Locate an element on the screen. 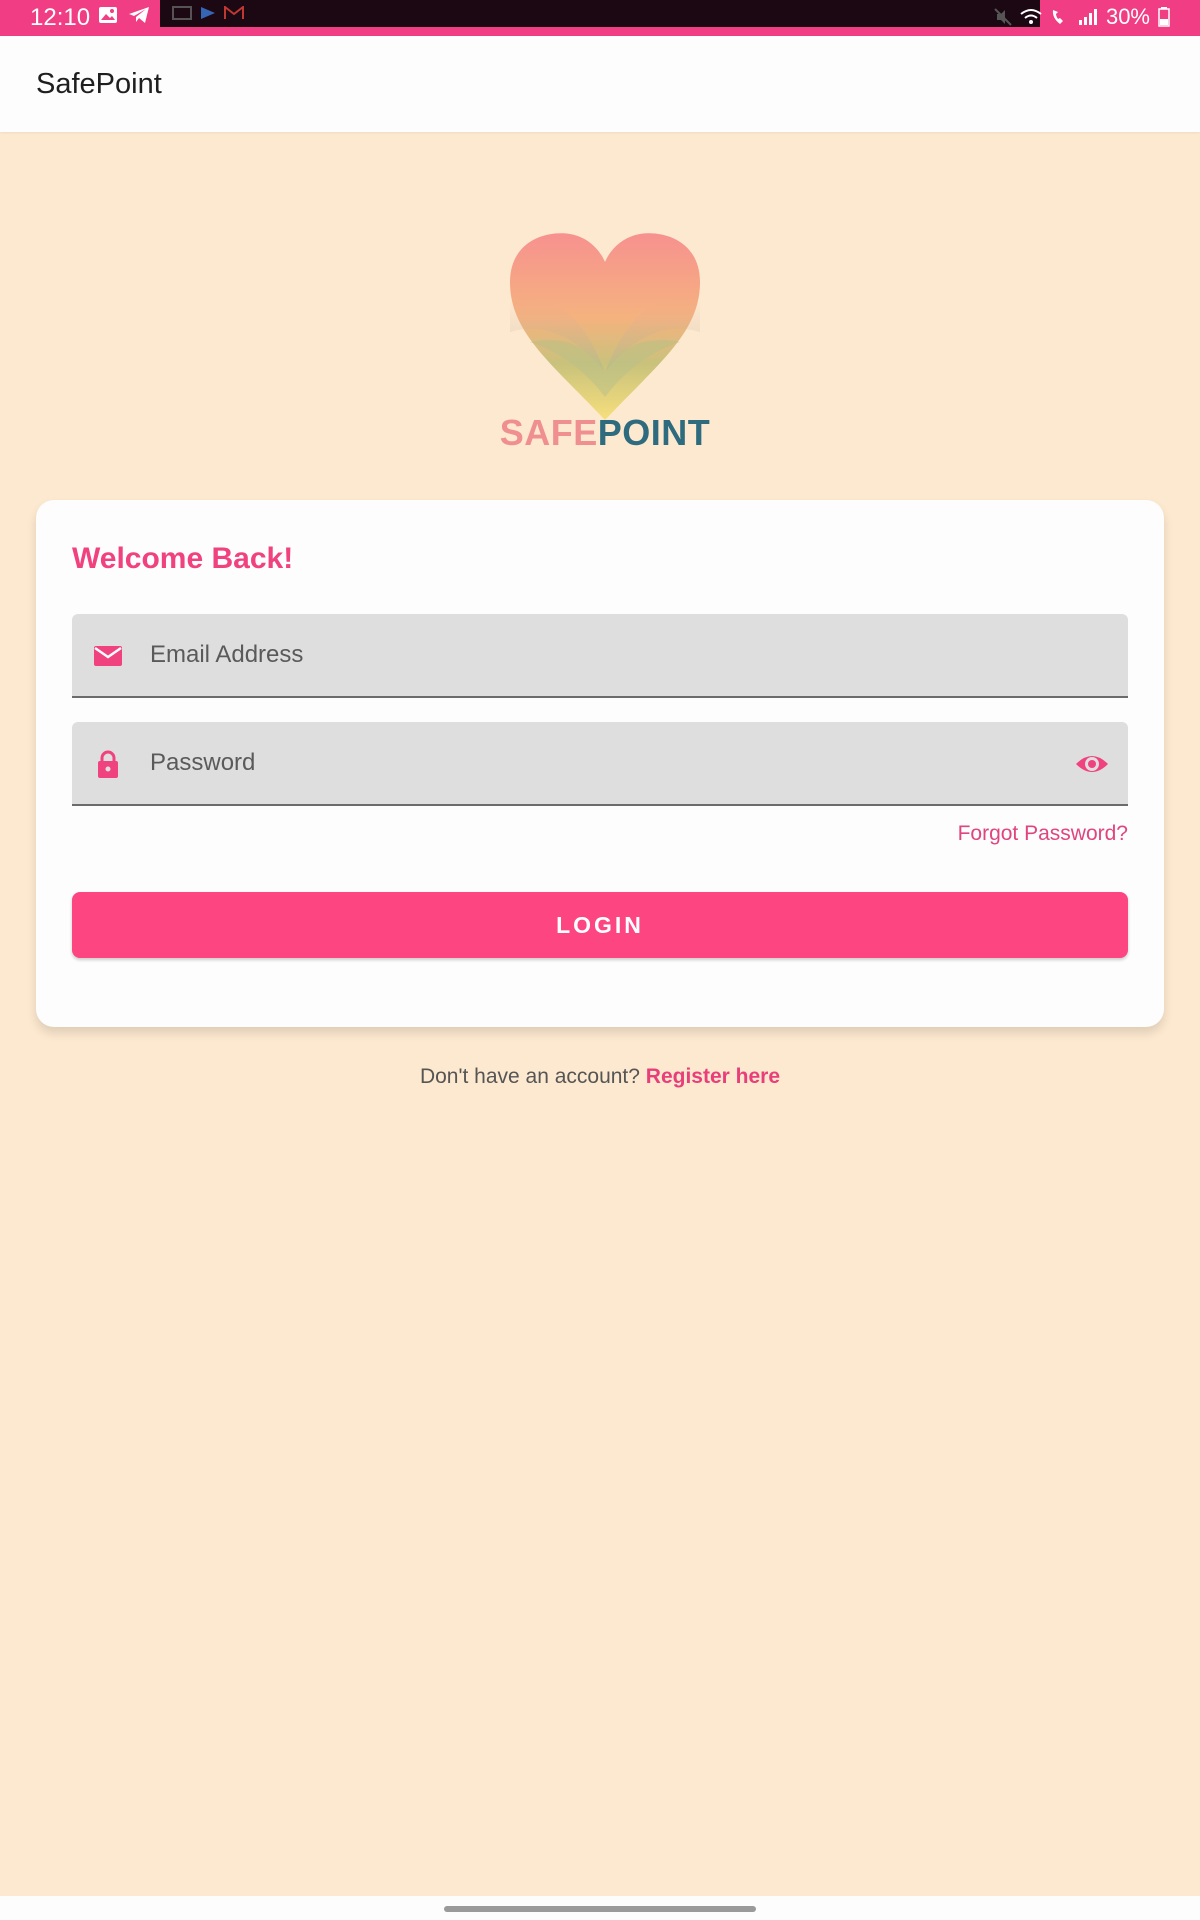  lock-icon is located at coordinates (108, 764).